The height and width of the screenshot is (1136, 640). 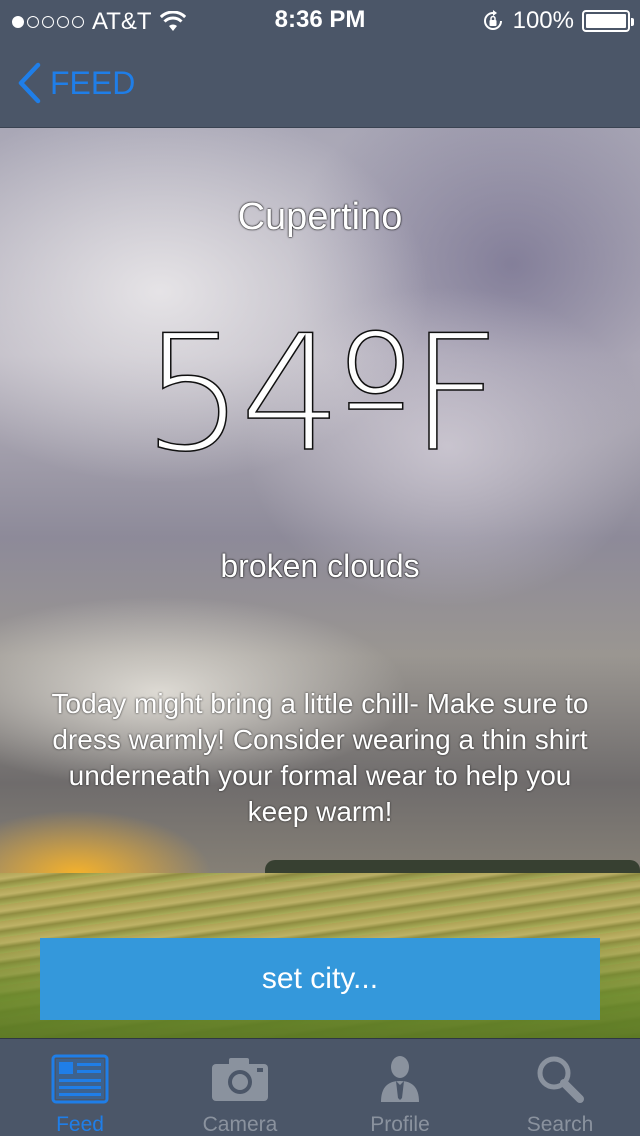 I want to click on status-right: 100%, so click(x=557, y=21).